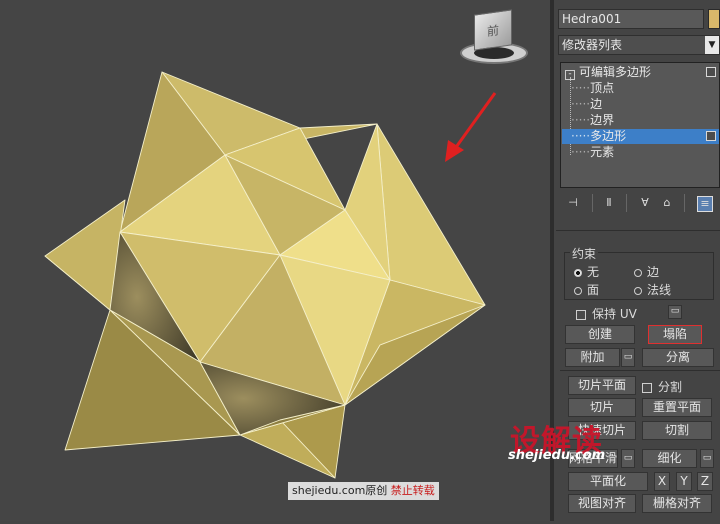 The image size is (720, 524). What do you see at coordinates (329, 490) in the screenshot?
I see `watermark-site: shejiedu.com` at bounding box center [329, 490].